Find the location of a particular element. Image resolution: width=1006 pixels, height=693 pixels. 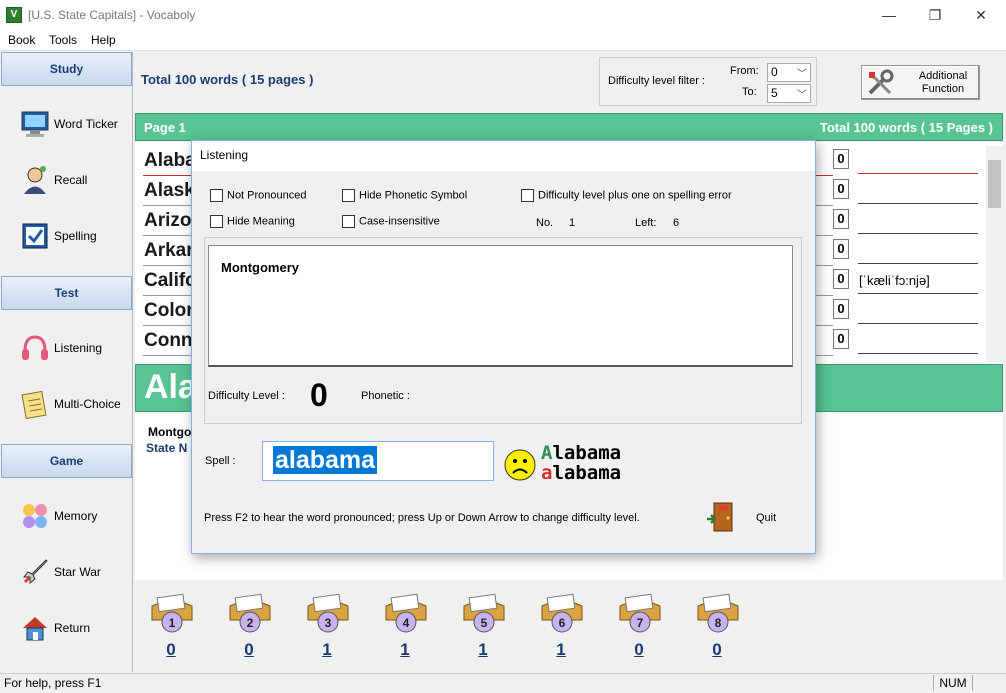

box-5-button: 5 1 is located at coordinates (484, 625).